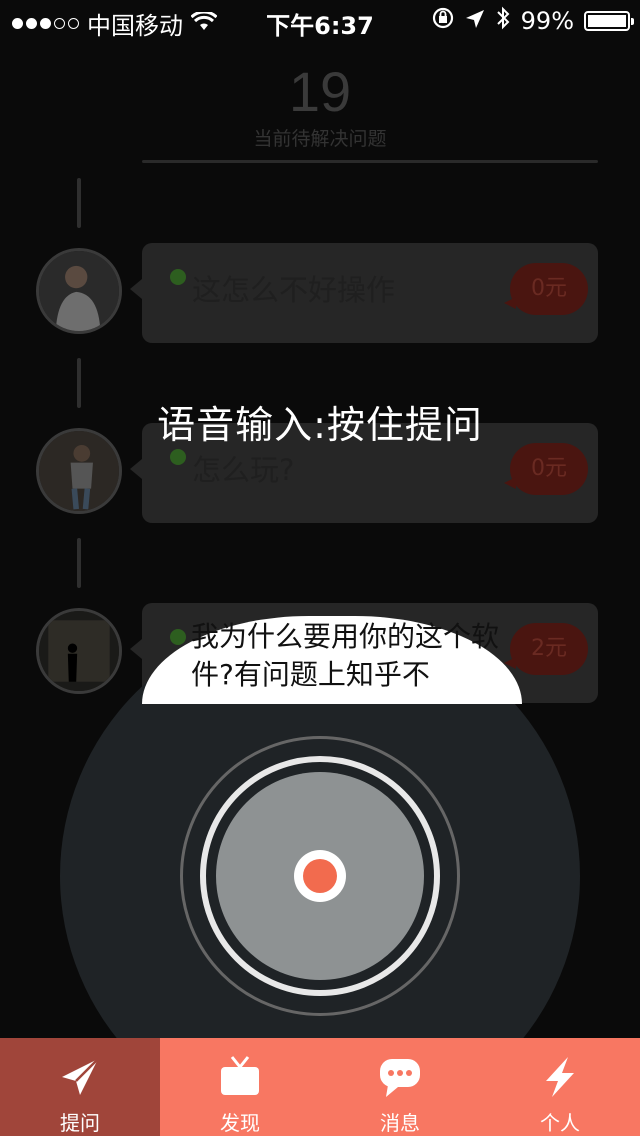  I want to click on tv-icon, so click(240, 1076).